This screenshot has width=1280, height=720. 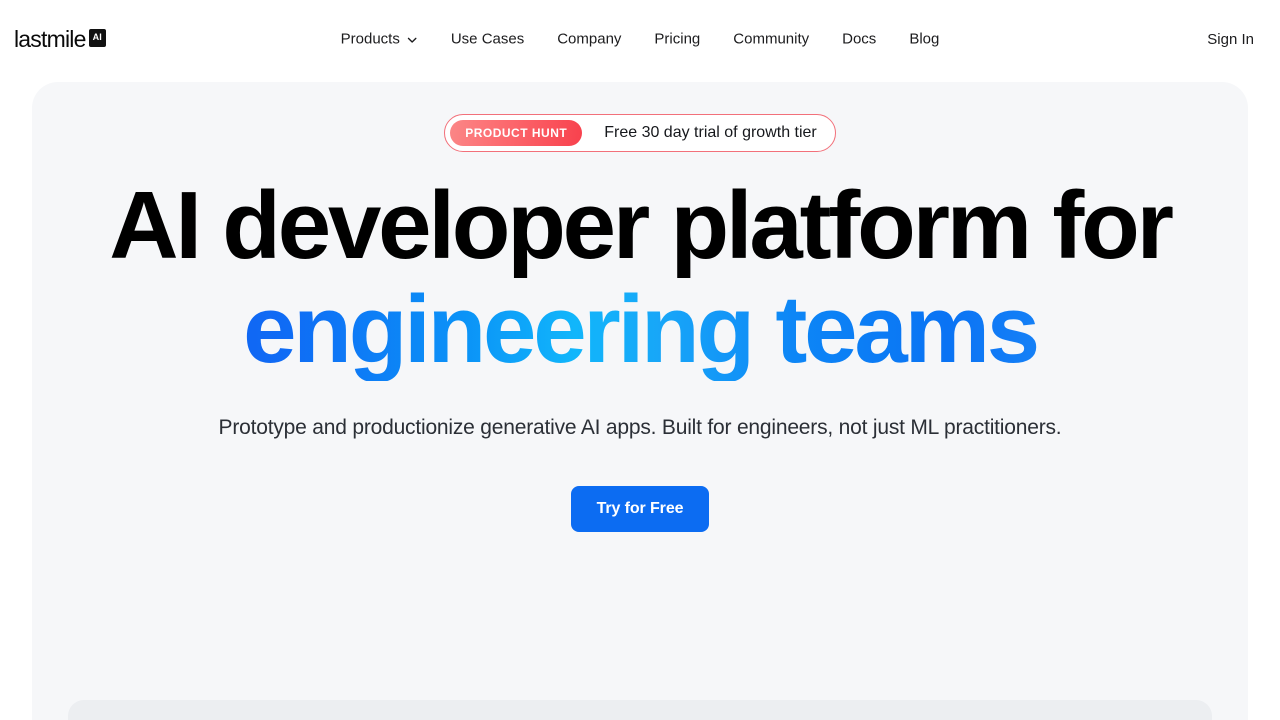 I want to click on nav-item-products-label: Products, so click(x=370, y=39).